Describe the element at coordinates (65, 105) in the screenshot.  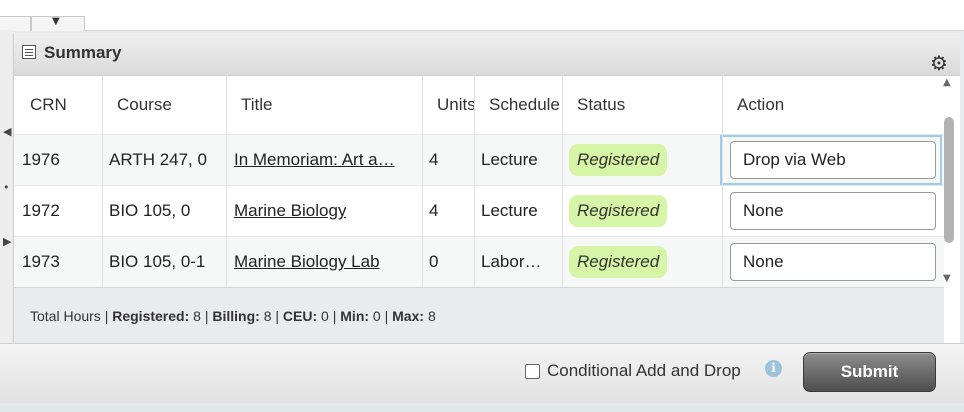
I see `col-header-crn: CRN` at that location.